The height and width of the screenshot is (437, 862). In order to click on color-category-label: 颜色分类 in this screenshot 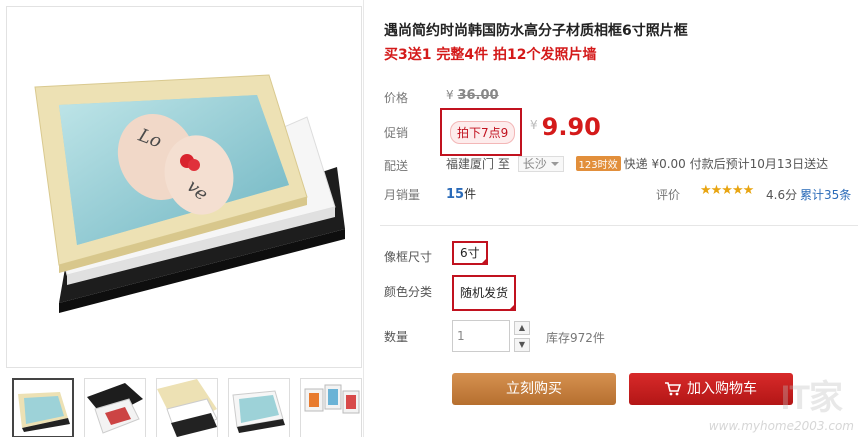, I will do `click(408, 292)`.